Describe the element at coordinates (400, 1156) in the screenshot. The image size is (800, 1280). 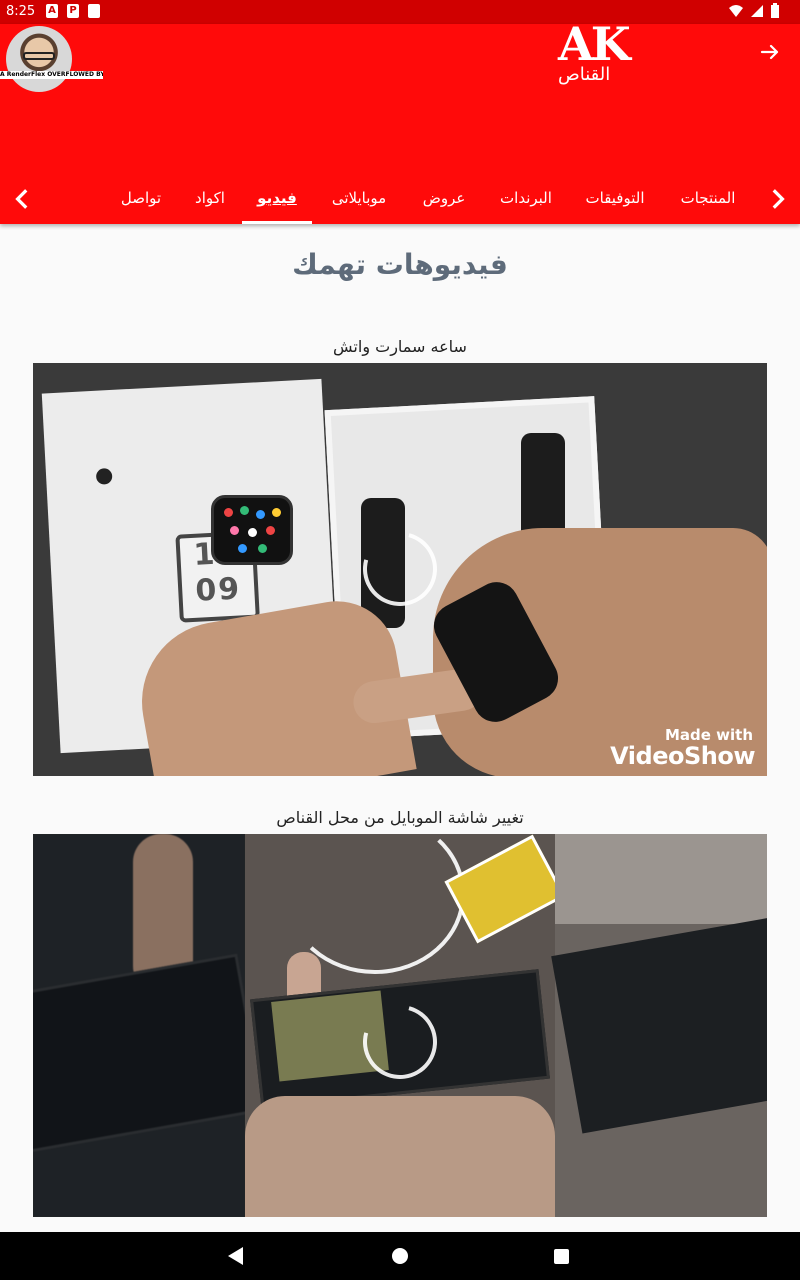
I see `hand` at that location.